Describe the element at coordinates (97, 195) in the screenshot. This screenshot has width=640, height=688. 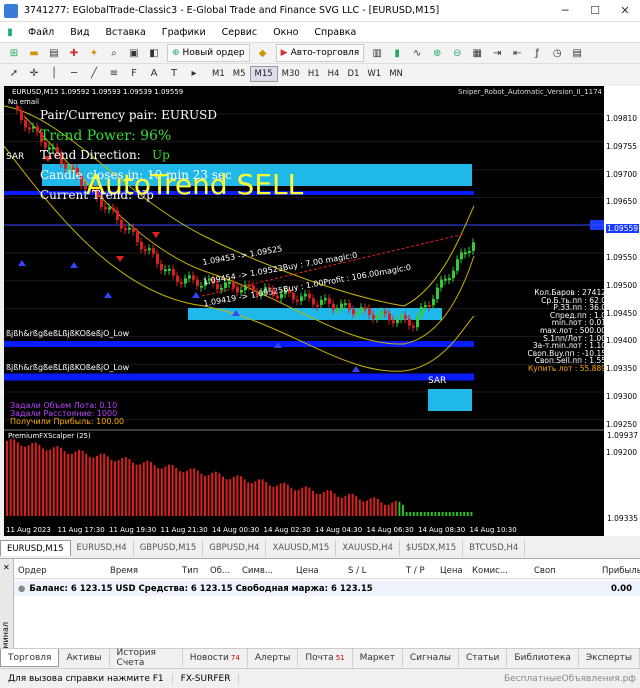
I see `current-trend: Current Trend: Up` at that location.